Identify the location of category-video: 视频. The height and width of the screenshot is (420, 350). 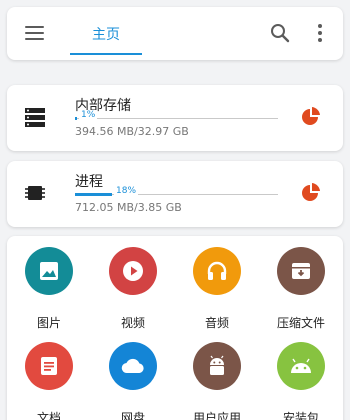
(133, 288).